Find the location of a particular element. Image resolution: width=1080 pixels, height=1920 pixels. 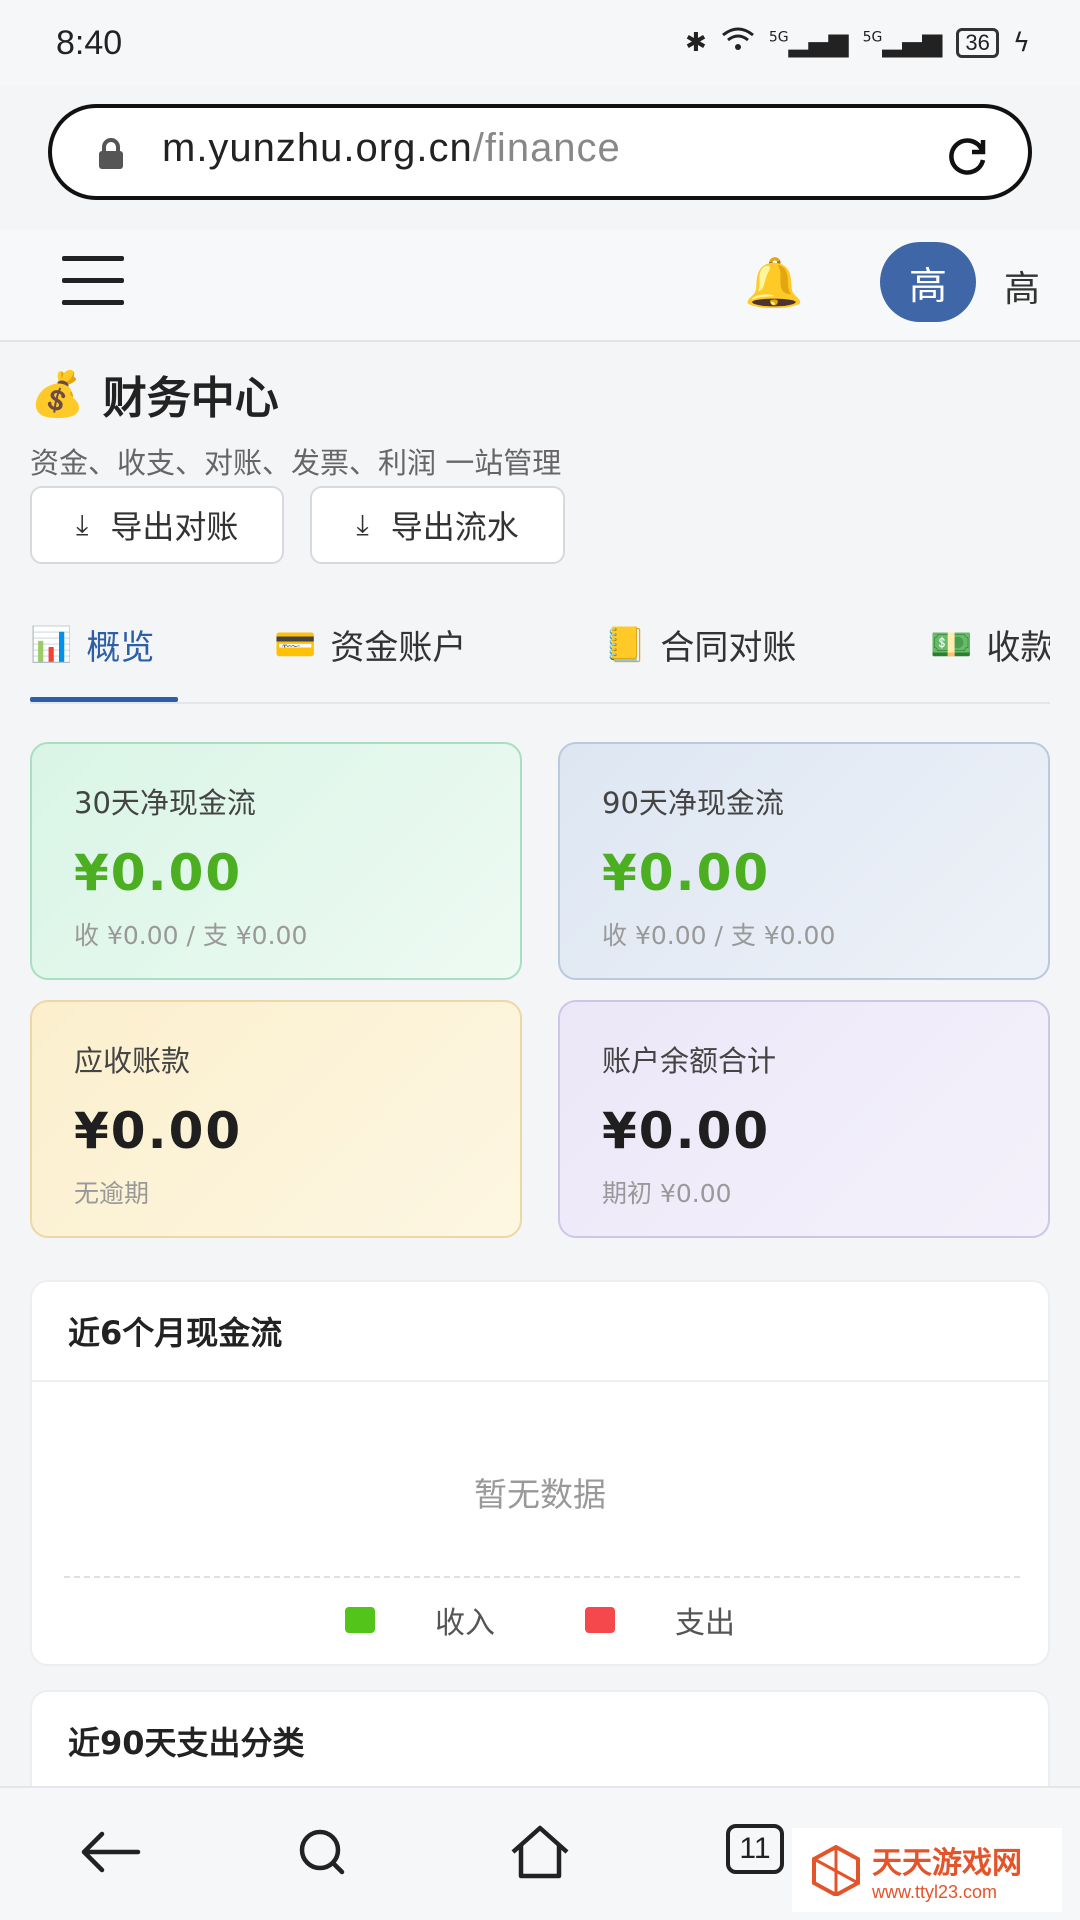

search-icon is located at coordinates (323, 1852).